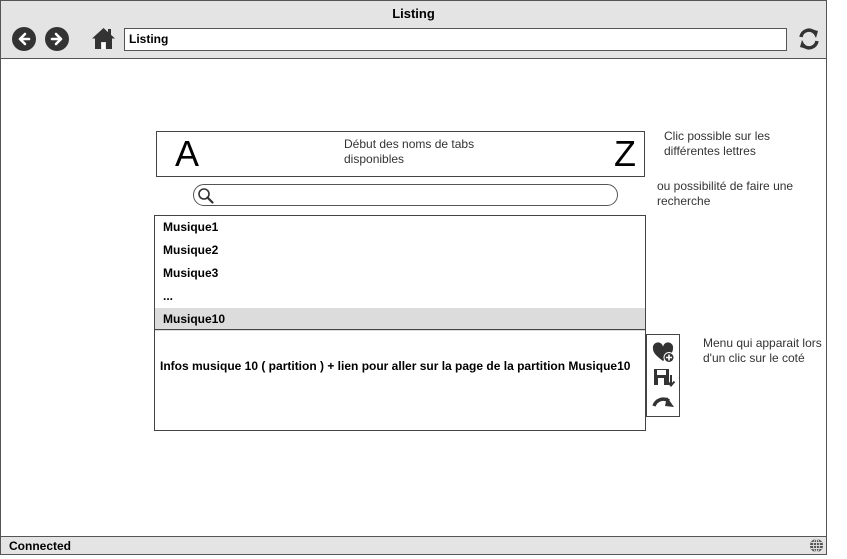  Describe the element at coordinates (206, 196) in the screenshot. I see `search-icon` at that location.